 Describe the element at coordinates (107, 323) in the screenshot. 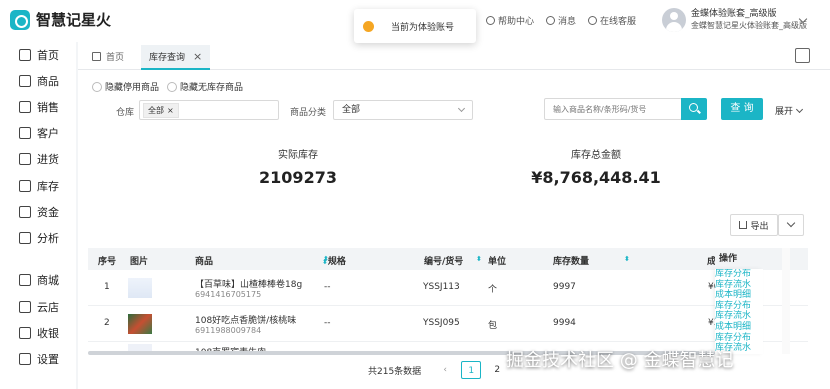

I see `row-index: 2` at that location.